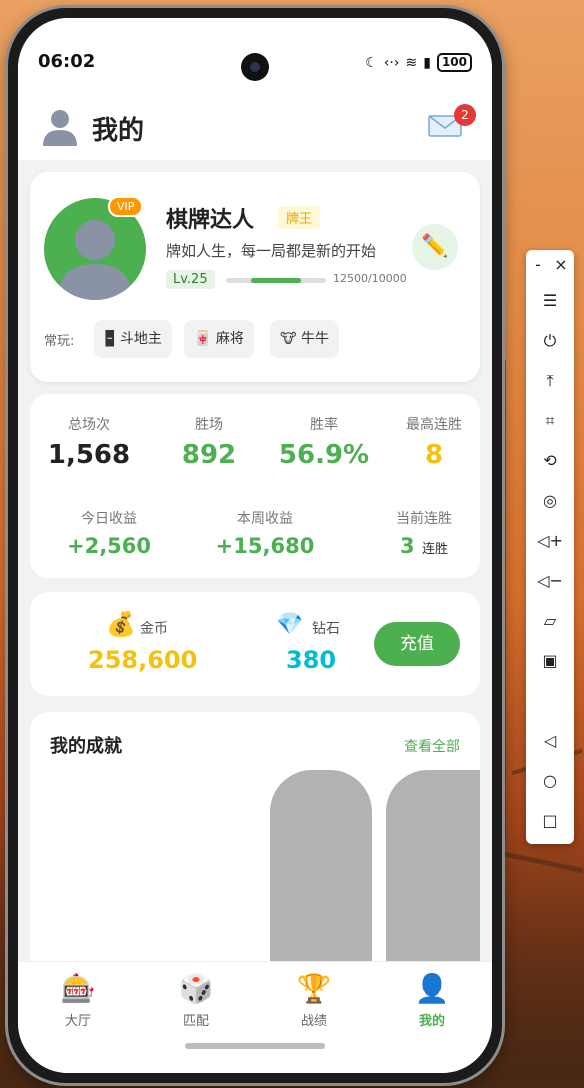  What do you see at coordinates (154, 629) in the screenshot?
I see `gold-label: 金币` at bounding box center [154, 629].